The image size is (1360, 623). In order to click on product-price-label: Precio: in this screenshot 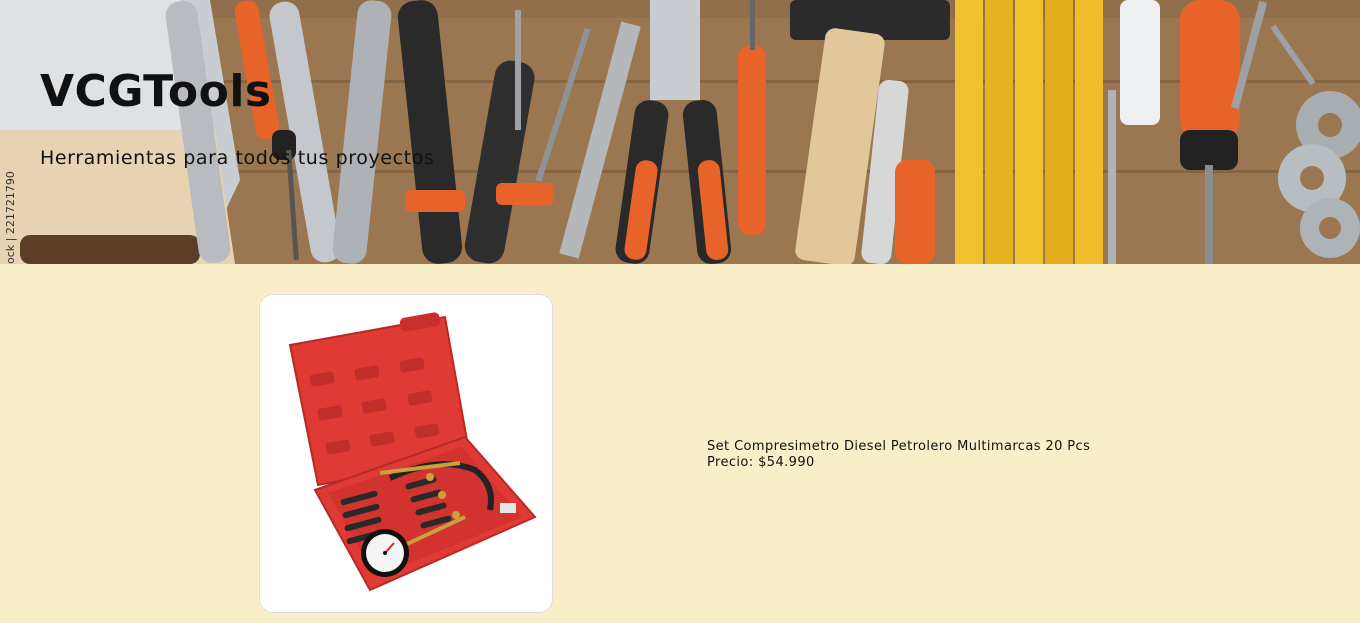, I will do `click(730, 462)`.